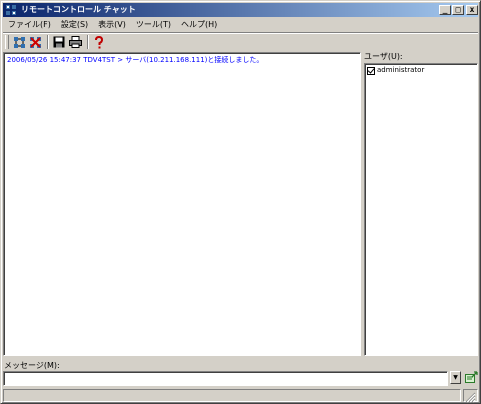 This screenshot has height=404, width=481. I want to click on title-bar: リモートコントロール チャット _ □ x, so click(240, 10).